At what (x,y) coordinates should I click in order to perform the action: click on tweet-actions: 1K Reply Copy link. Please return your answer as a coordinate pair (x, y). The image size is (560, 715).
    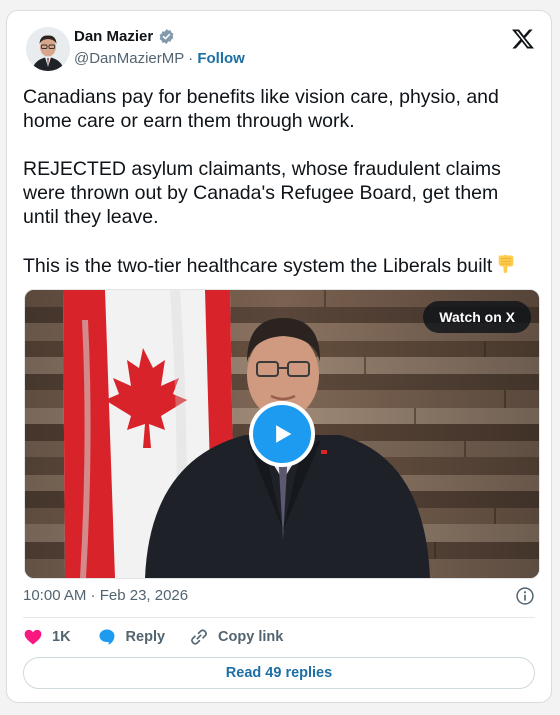
    Looking at the image, I should click on (153, 637).